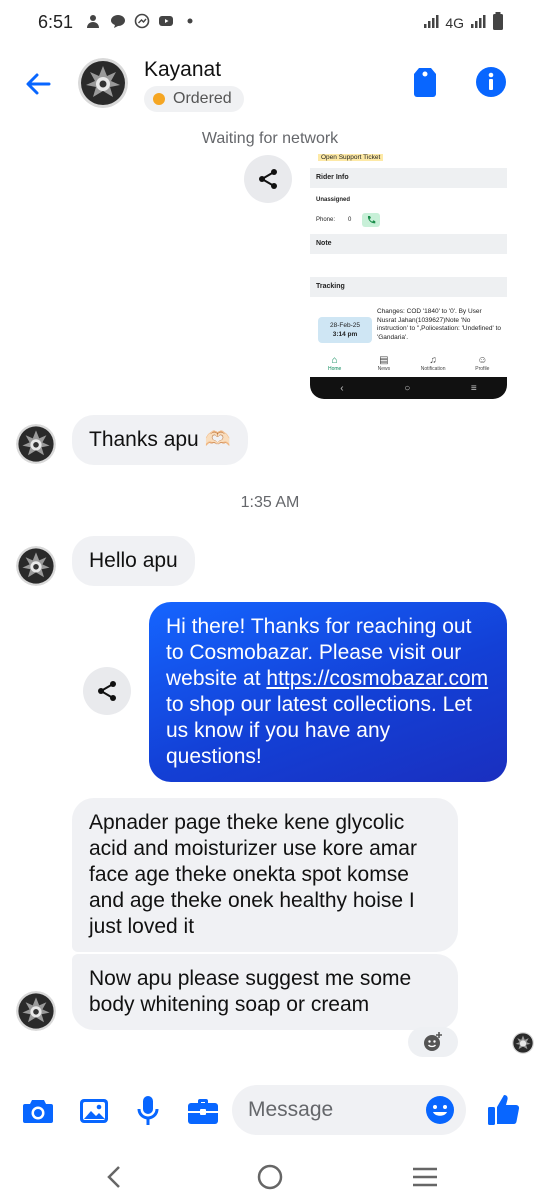 This screenshot has width=540, height=1204. Describe the element at coordinates (345, 325) in the screenshot. I see `tracking-date: 28-Feb-25` at that location.